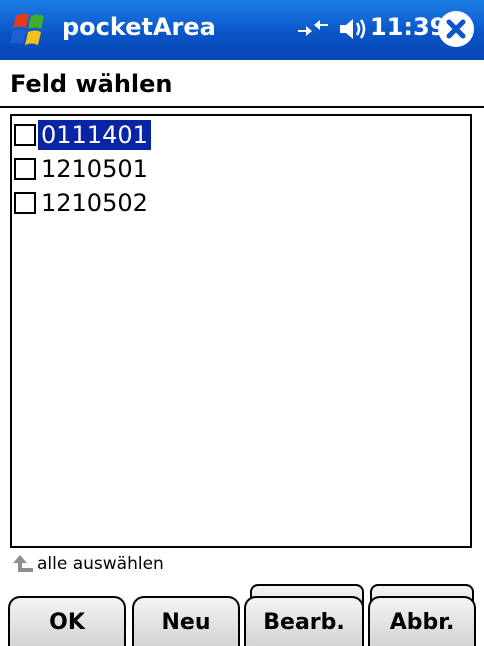  Describe the element at coordinates (408, 27) in the screenshot. I see `clock: 11:39` at that location.